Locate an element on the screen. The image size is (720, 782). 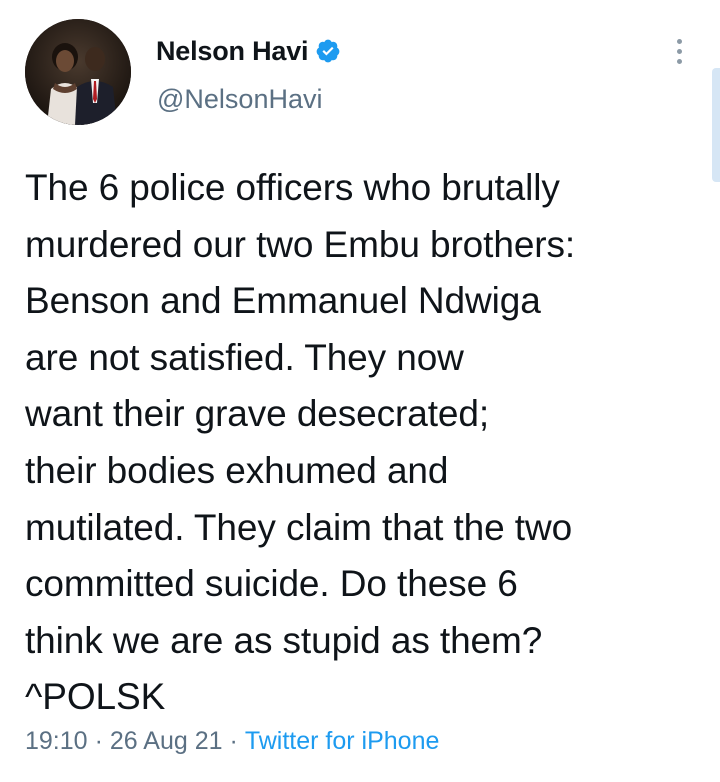
tweet-meta: 19:10 · 26 Aug 21 · Twitter for iPhone is located at coordinates (232, 741).